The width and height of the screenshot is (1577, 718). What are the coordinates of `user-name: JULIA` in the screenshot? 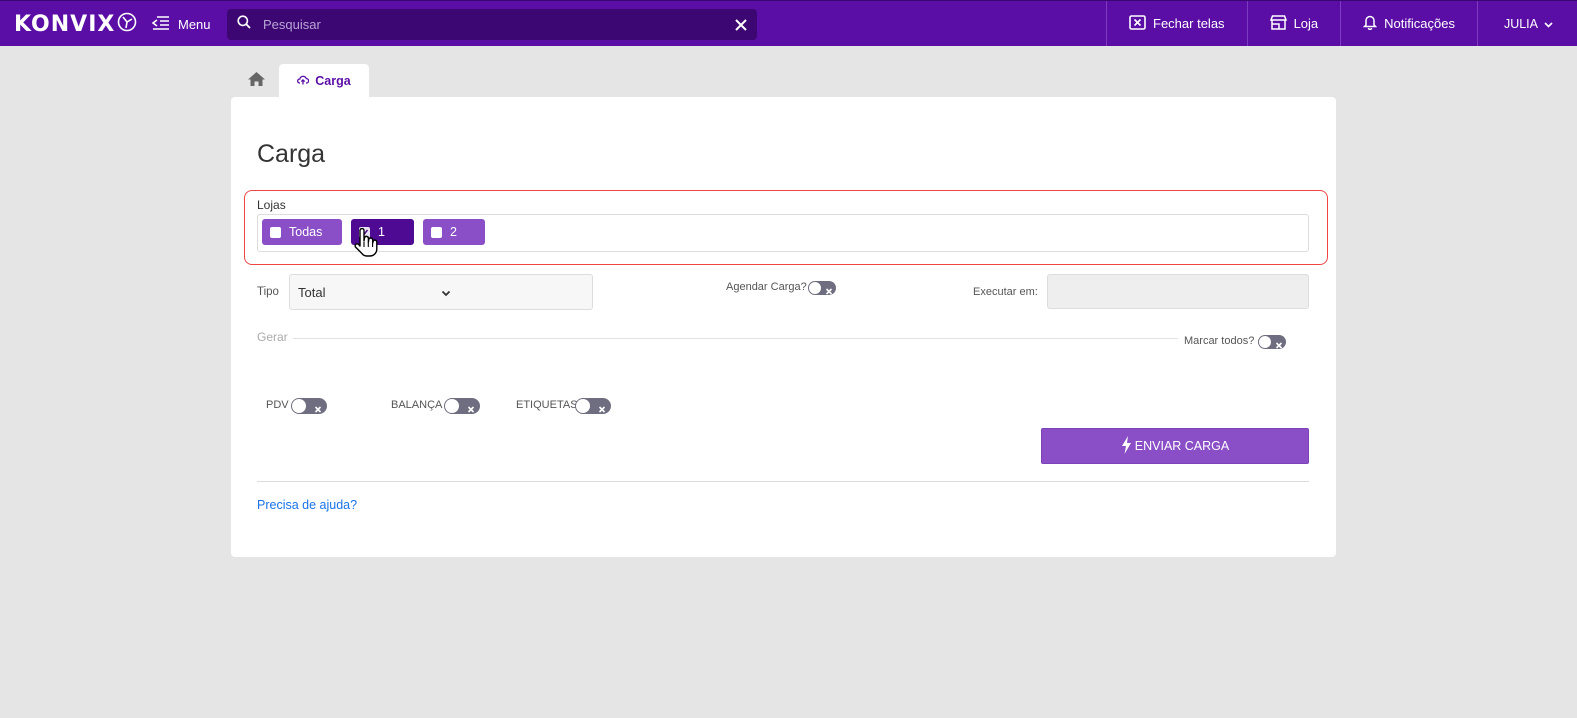 It's located at (1520, 23).